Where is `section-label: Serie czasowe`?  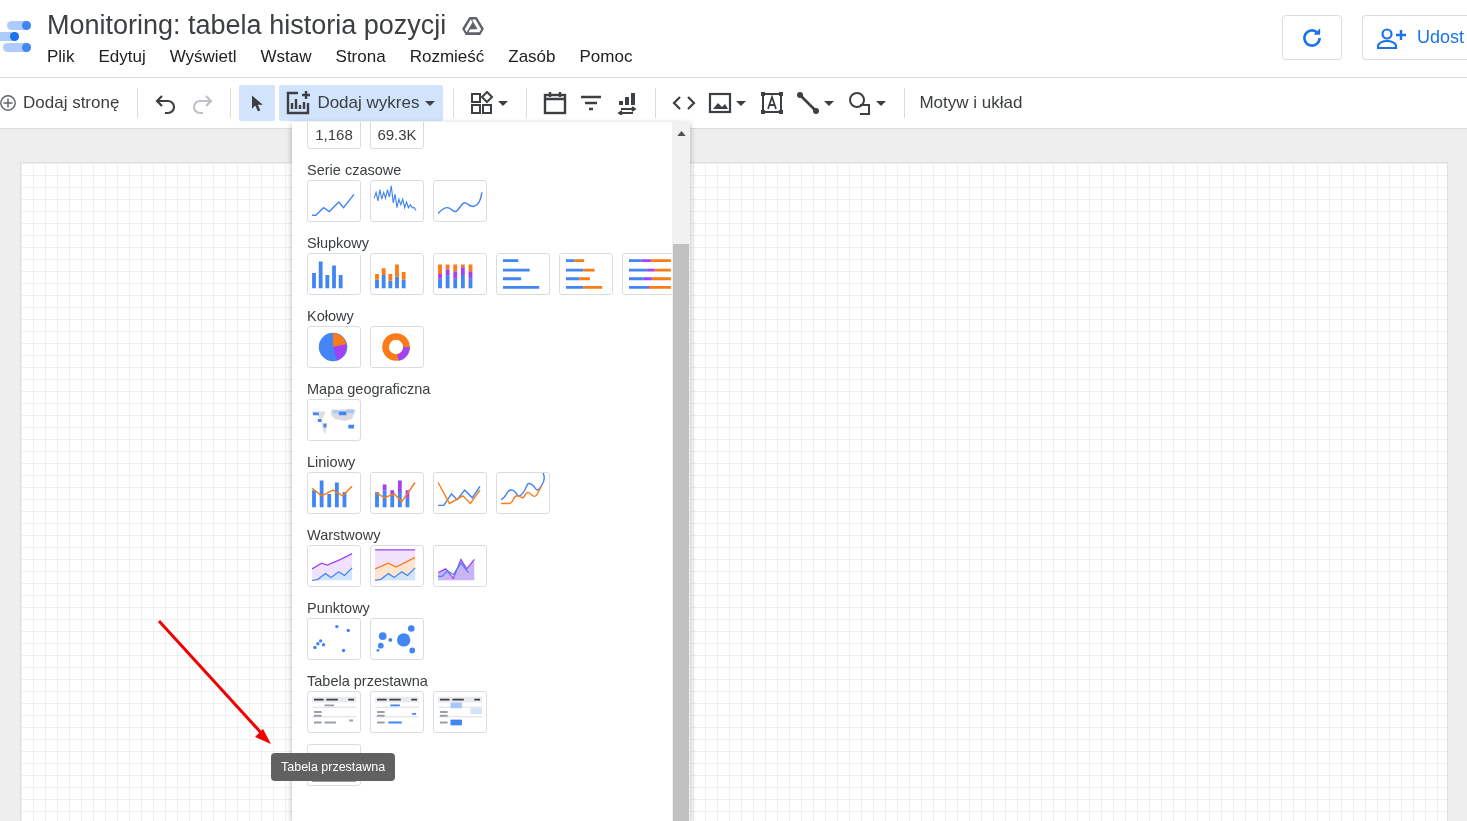 section-label: Serie czasowe is located at coordinates (355, 170).